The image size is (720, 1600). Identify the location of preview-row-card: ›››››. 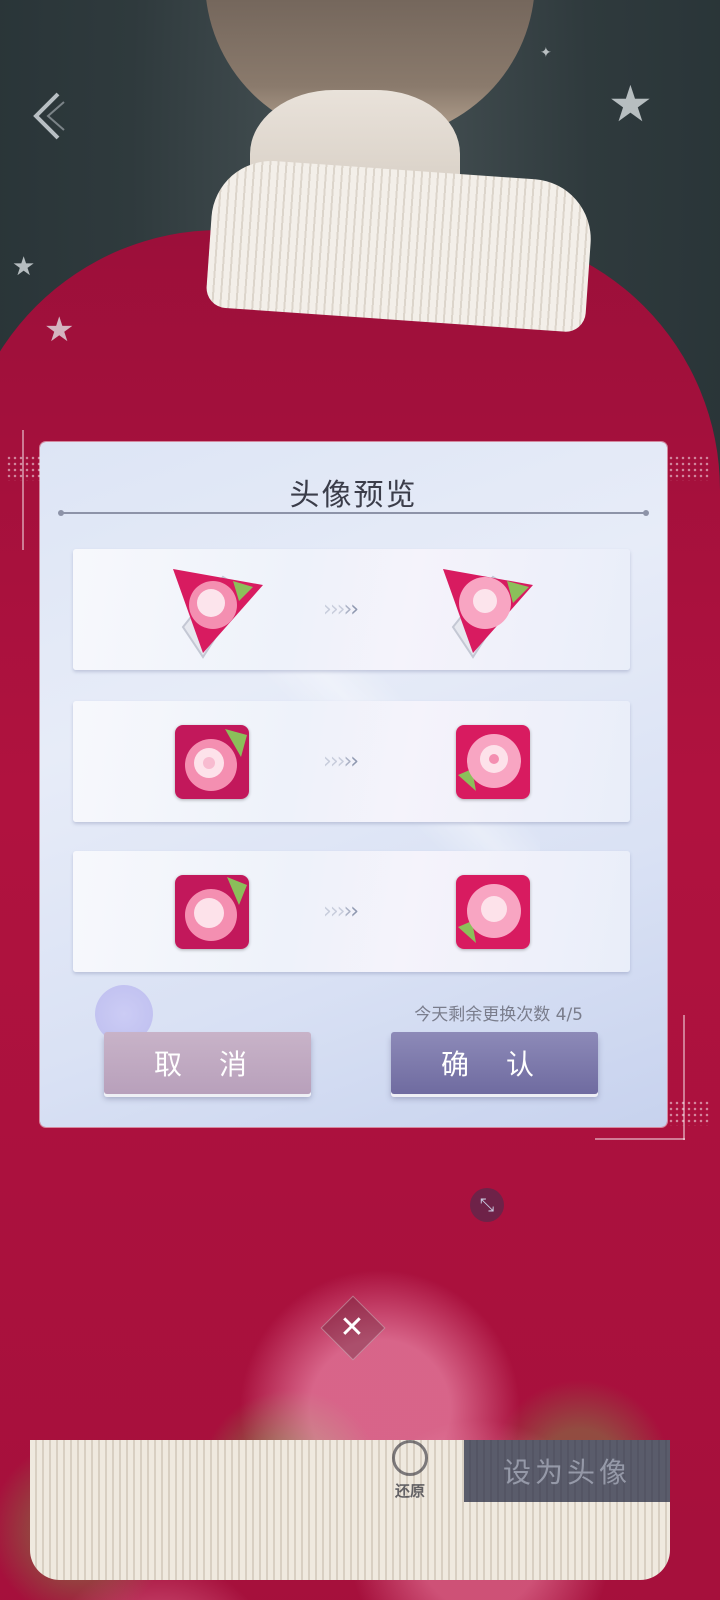
(351, 911).